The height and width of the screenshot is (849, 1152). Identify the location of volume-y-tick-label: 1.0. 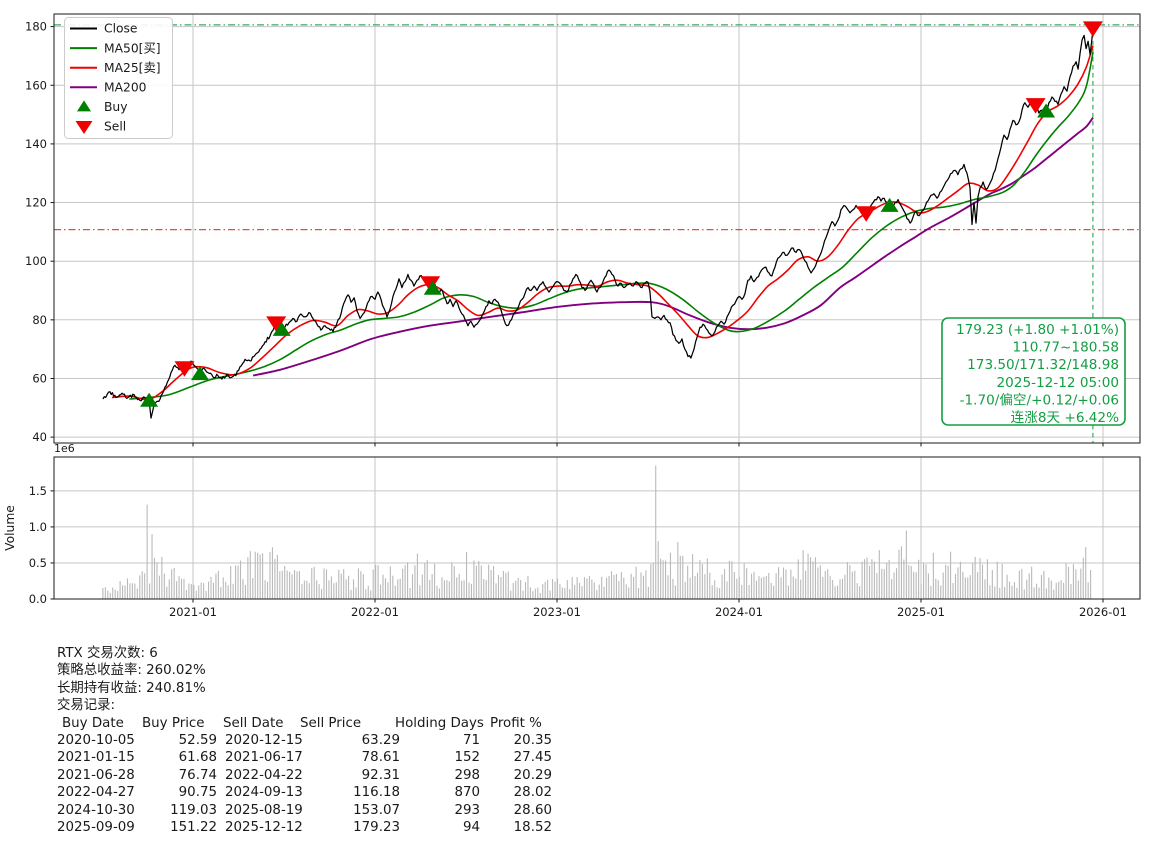
(38, 527).